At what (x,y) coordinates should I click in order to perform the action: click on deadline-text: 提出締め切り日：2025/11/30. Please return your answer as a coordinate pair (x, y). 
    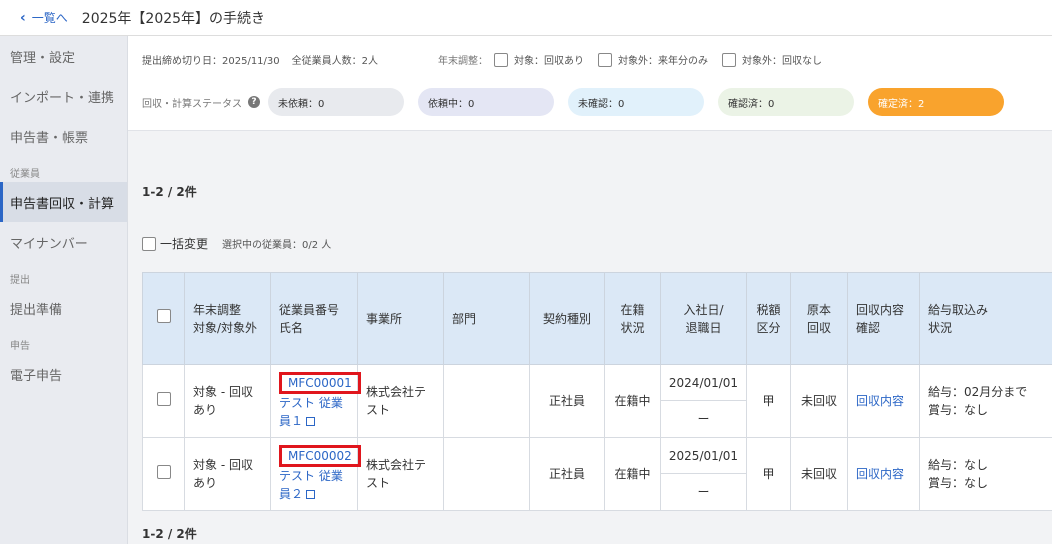
    Looking at the image, I should click on (211, 61).